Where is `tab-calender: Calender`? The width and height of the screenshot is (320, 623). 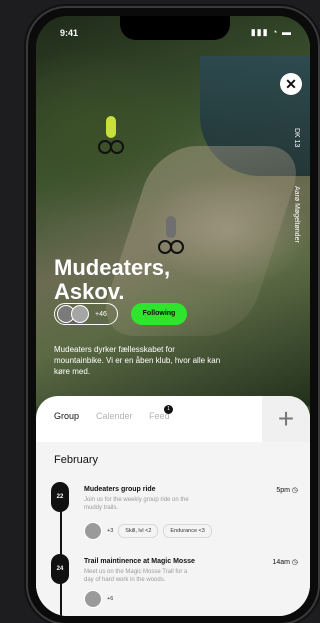
tab-calender: Calender is located at coordinates (114, 416).